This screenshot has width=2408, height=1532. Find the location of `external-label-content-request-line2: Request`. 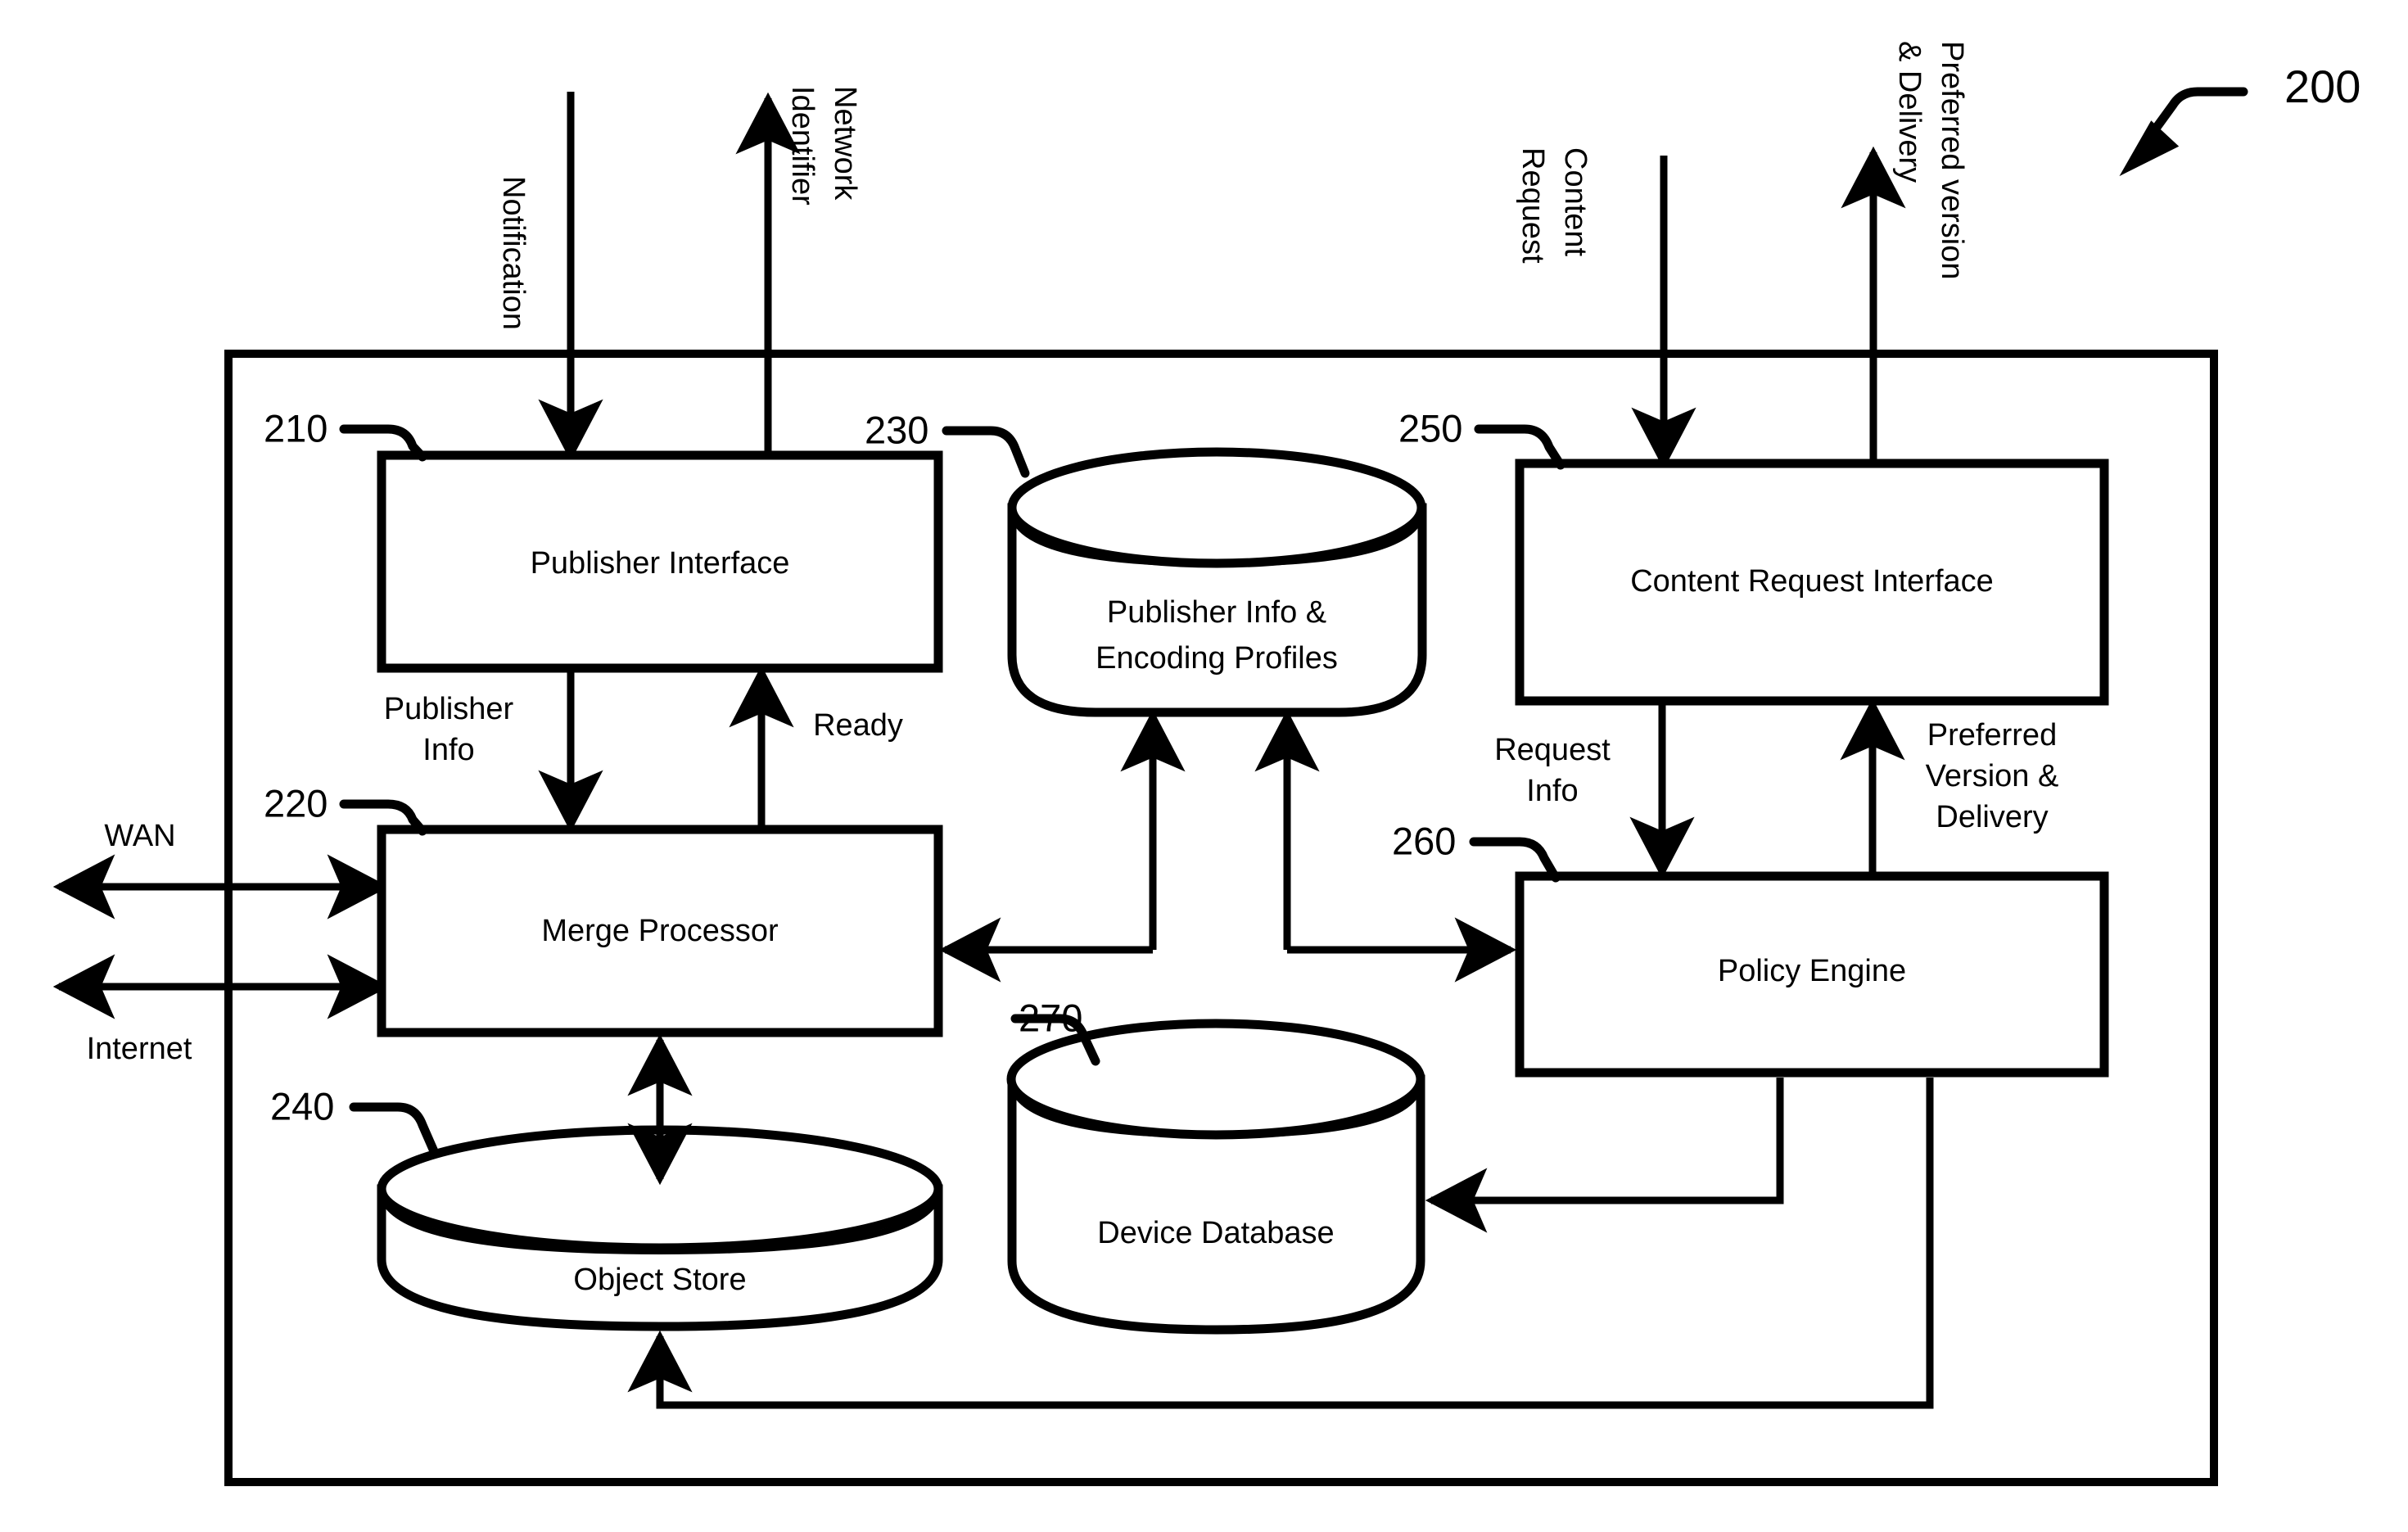

external-label-content-request-line2: Request is located at coordinates (1533, 205).